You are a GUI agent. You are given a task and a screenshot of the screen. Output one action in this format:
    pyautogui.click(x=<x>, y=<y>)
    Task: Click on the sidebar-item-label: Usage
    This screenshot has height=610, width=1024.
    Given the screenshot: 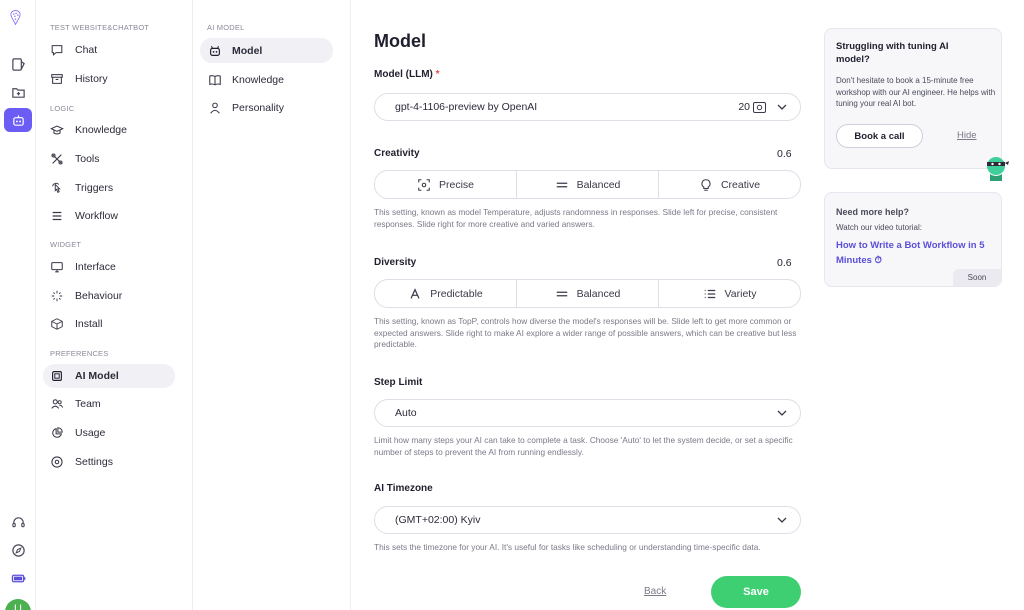 What is the action you would take?
    pyautogui.click(x=90, y=433)
    